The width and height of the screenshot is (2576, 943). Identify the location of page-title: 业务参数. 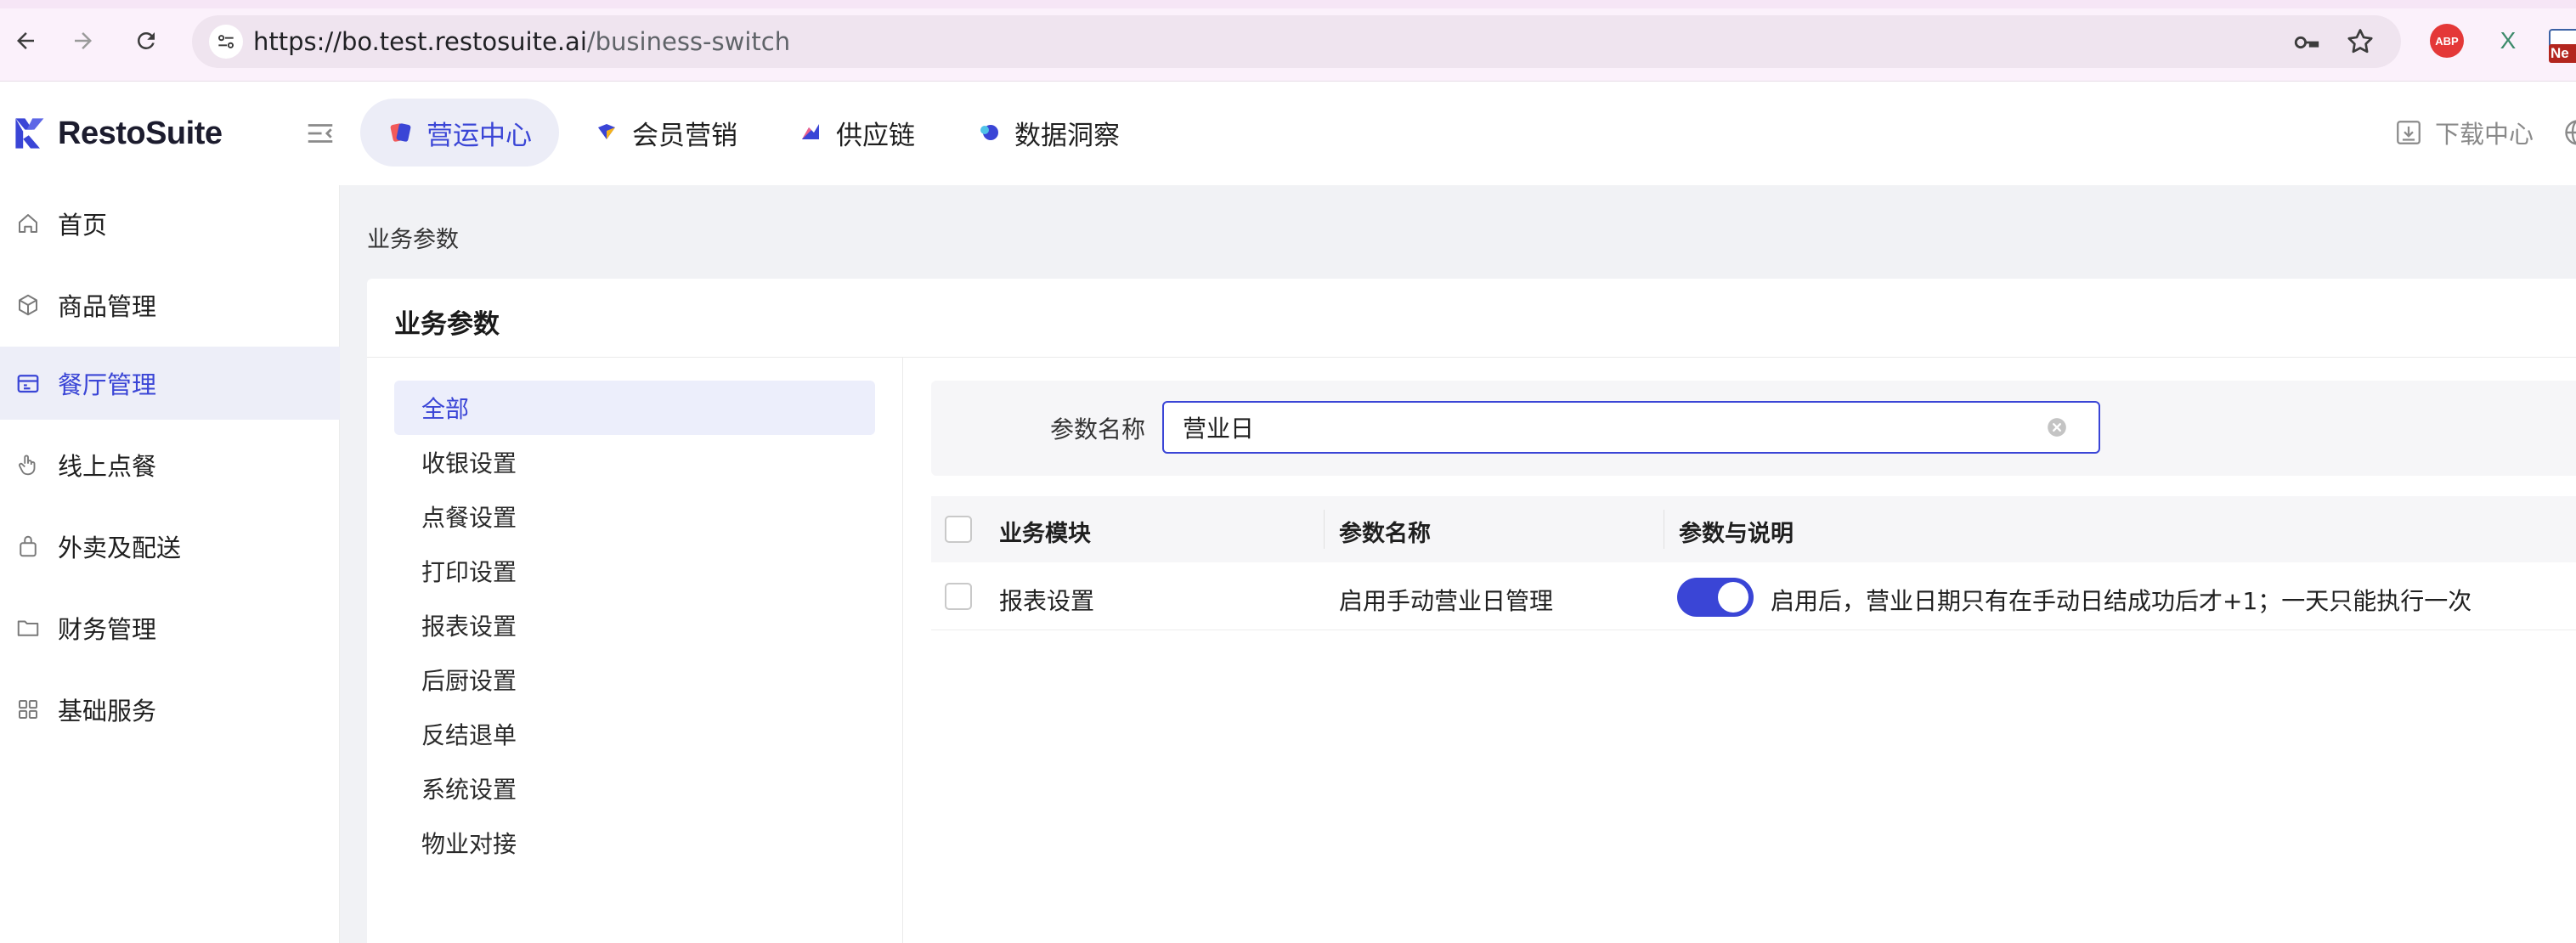
(447, 324).